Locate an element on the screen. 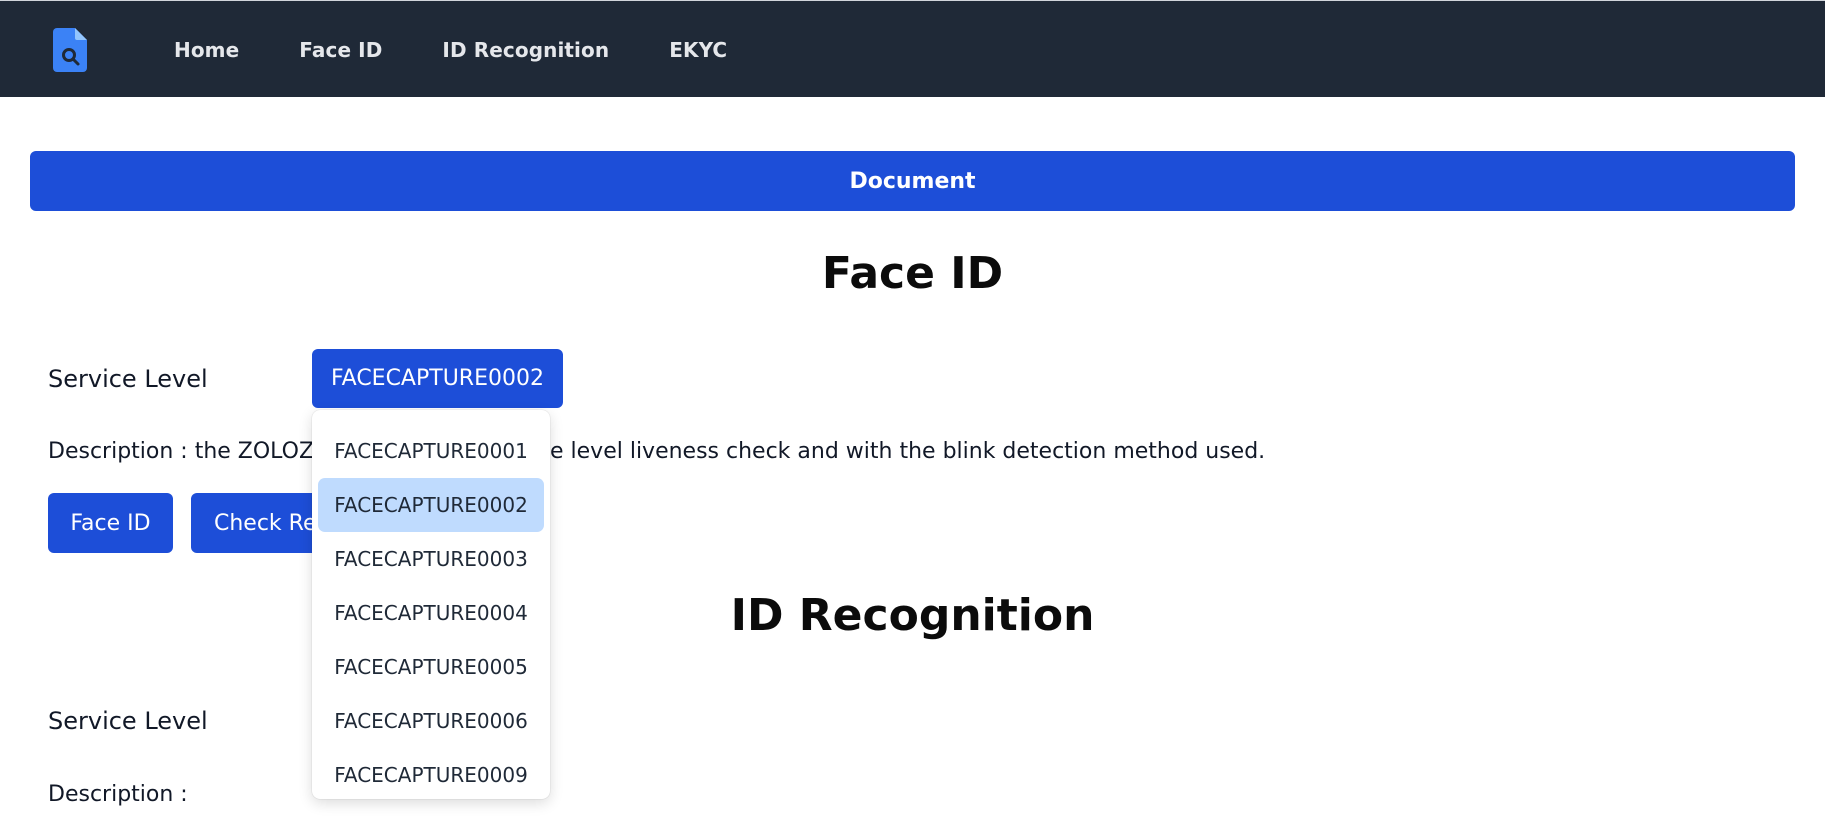 The image size is (1825, 832). id-recognition-service-level-label: Service Level is located at coordinates (128, 721).